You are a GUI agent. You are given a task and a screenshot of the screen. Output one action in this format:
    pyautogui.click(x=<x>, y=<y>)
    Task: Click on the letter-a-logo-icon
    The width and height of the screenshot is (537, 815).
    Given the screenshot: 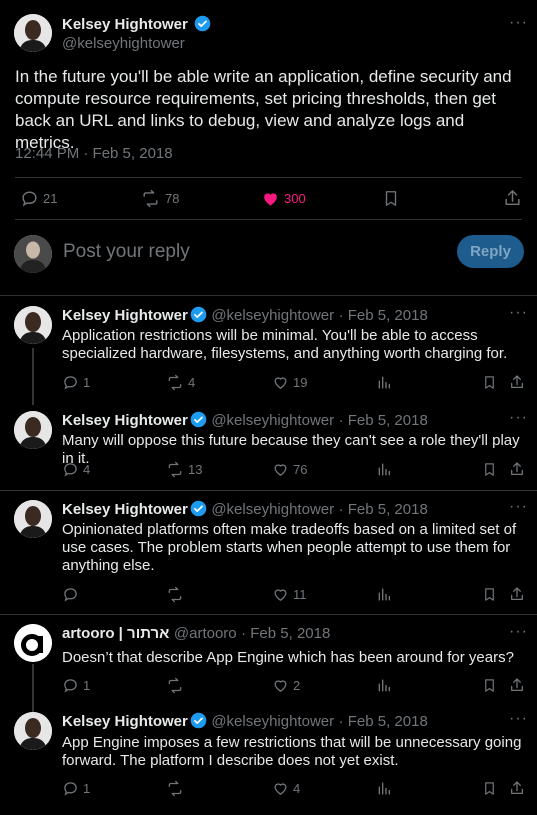 What is the action you would take?
    pyautogui.click(x=33, y=643)
    